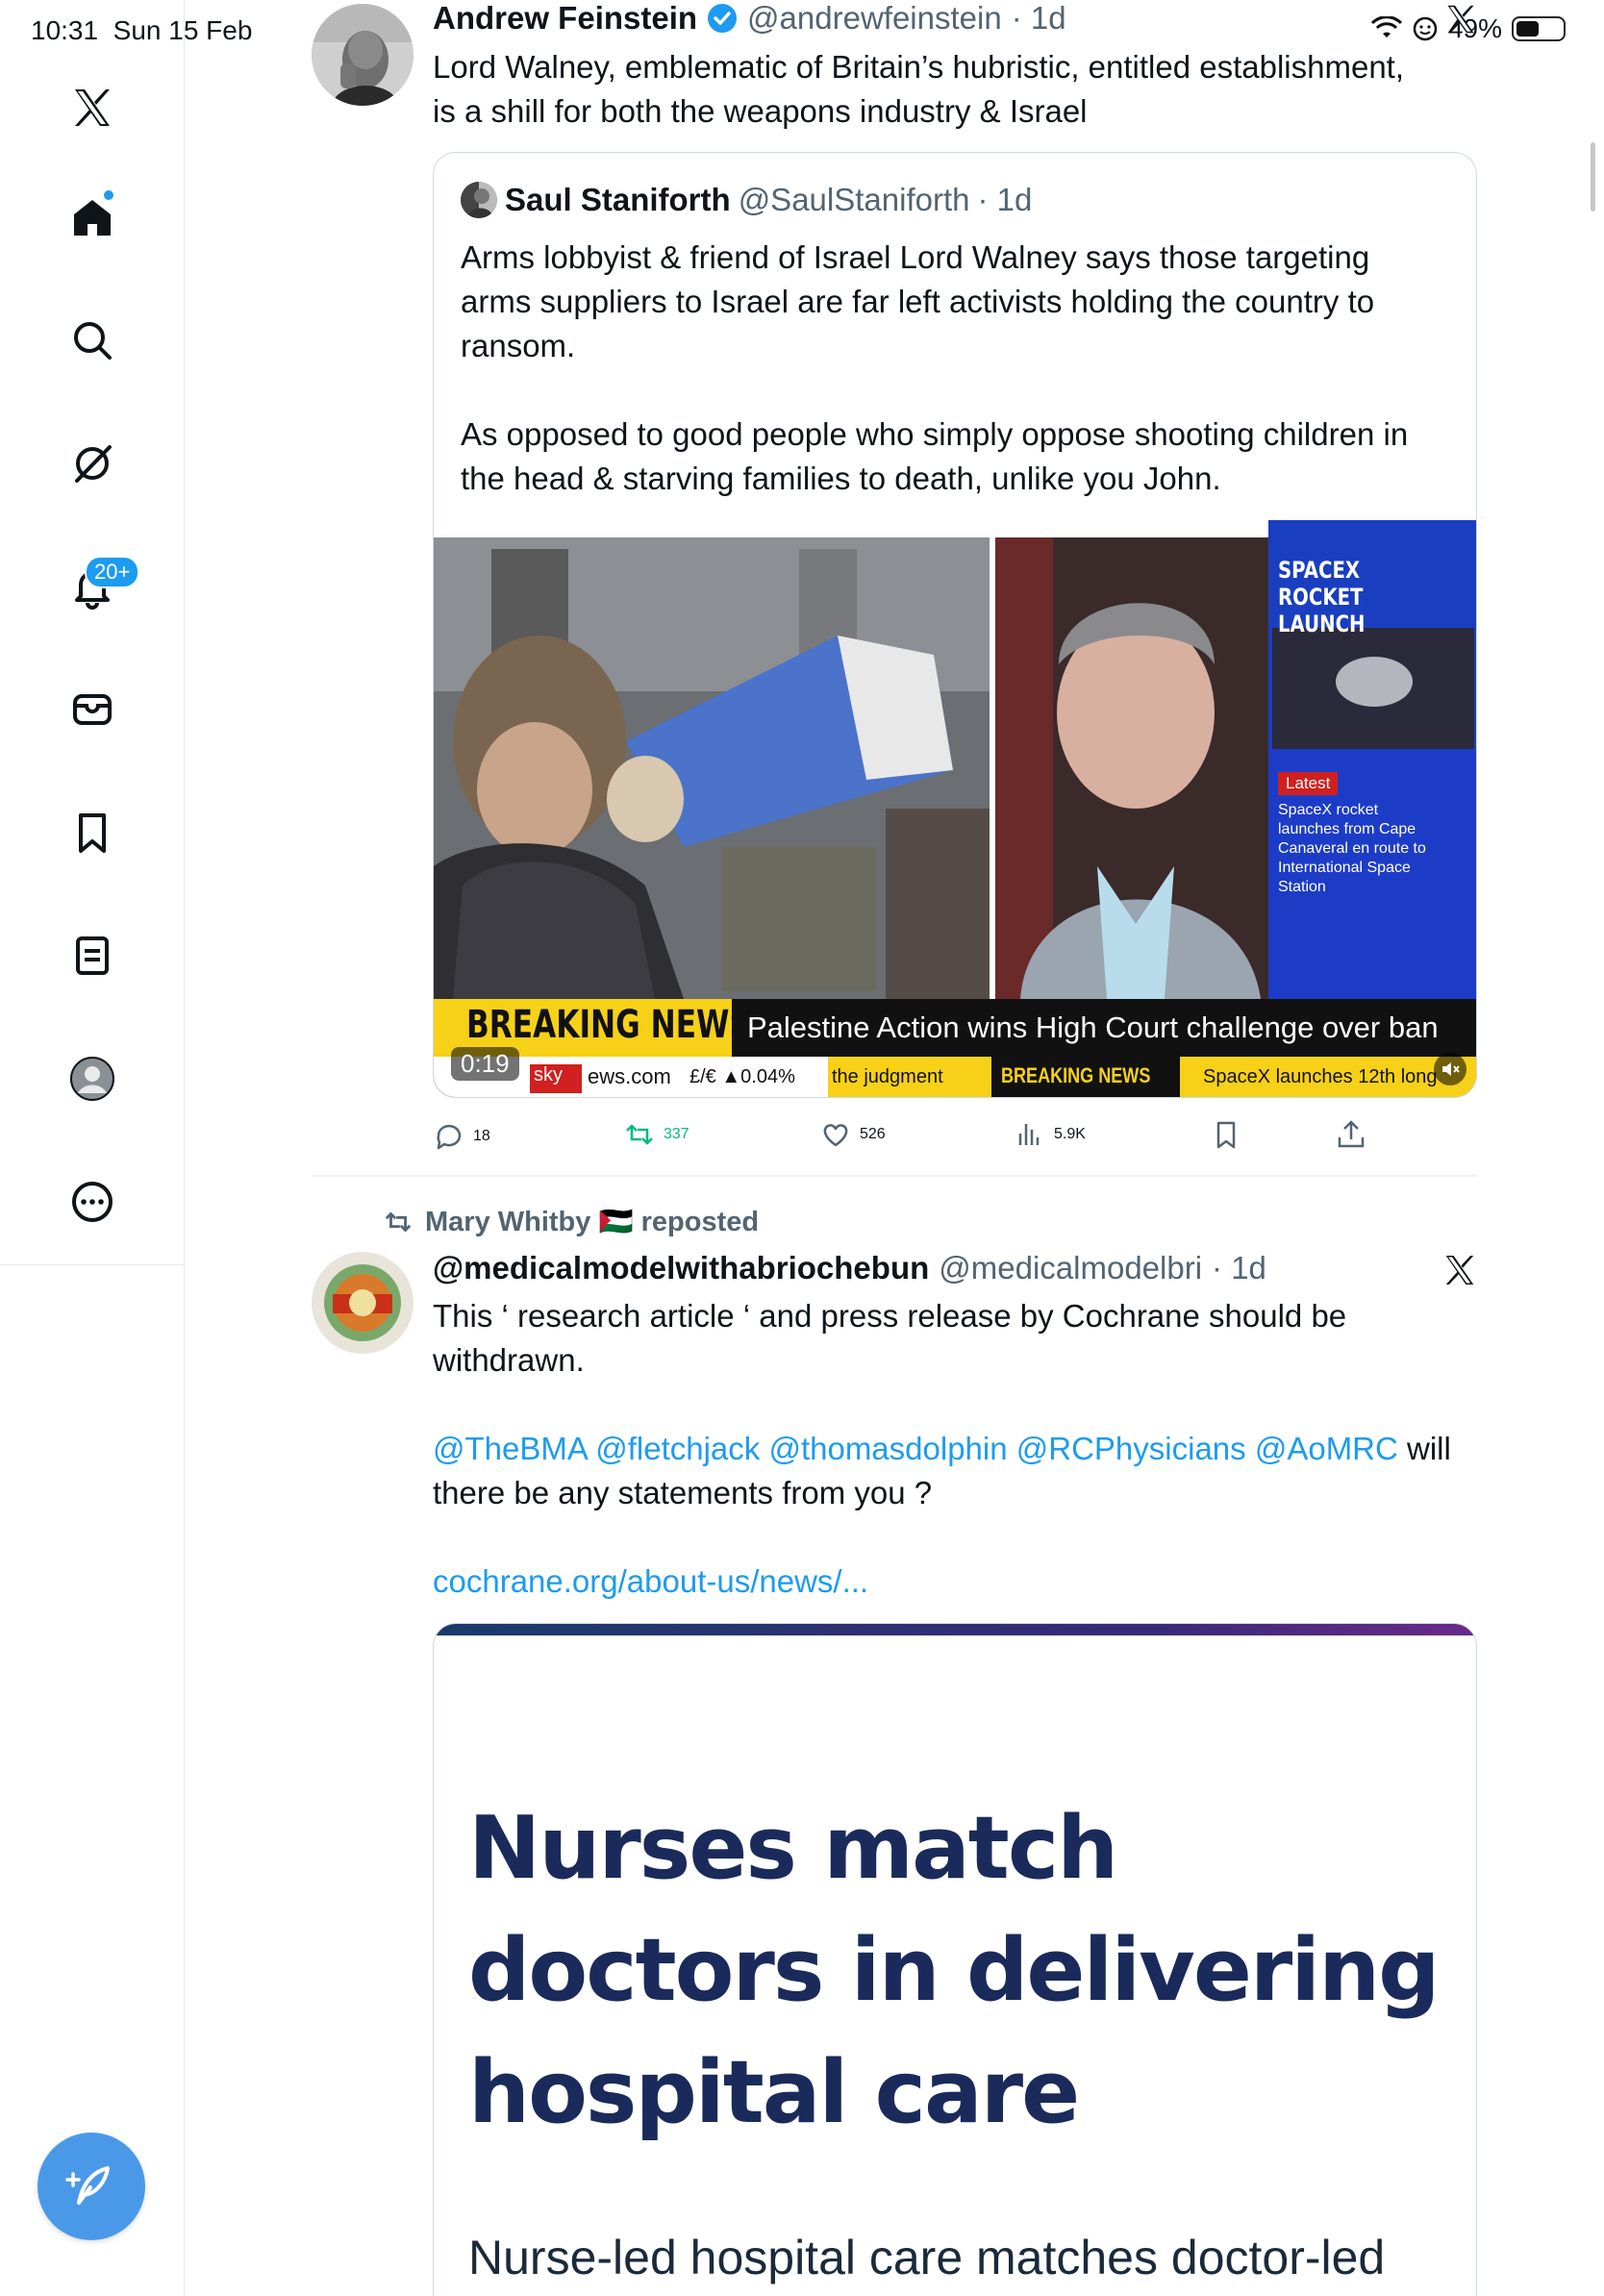 The height and width of the screenshot is (2296, 1604). What do you see at coordinates (1593, 177) in the screenshot?
I see `scroll-indicator` at bounding box center [1593, 177].